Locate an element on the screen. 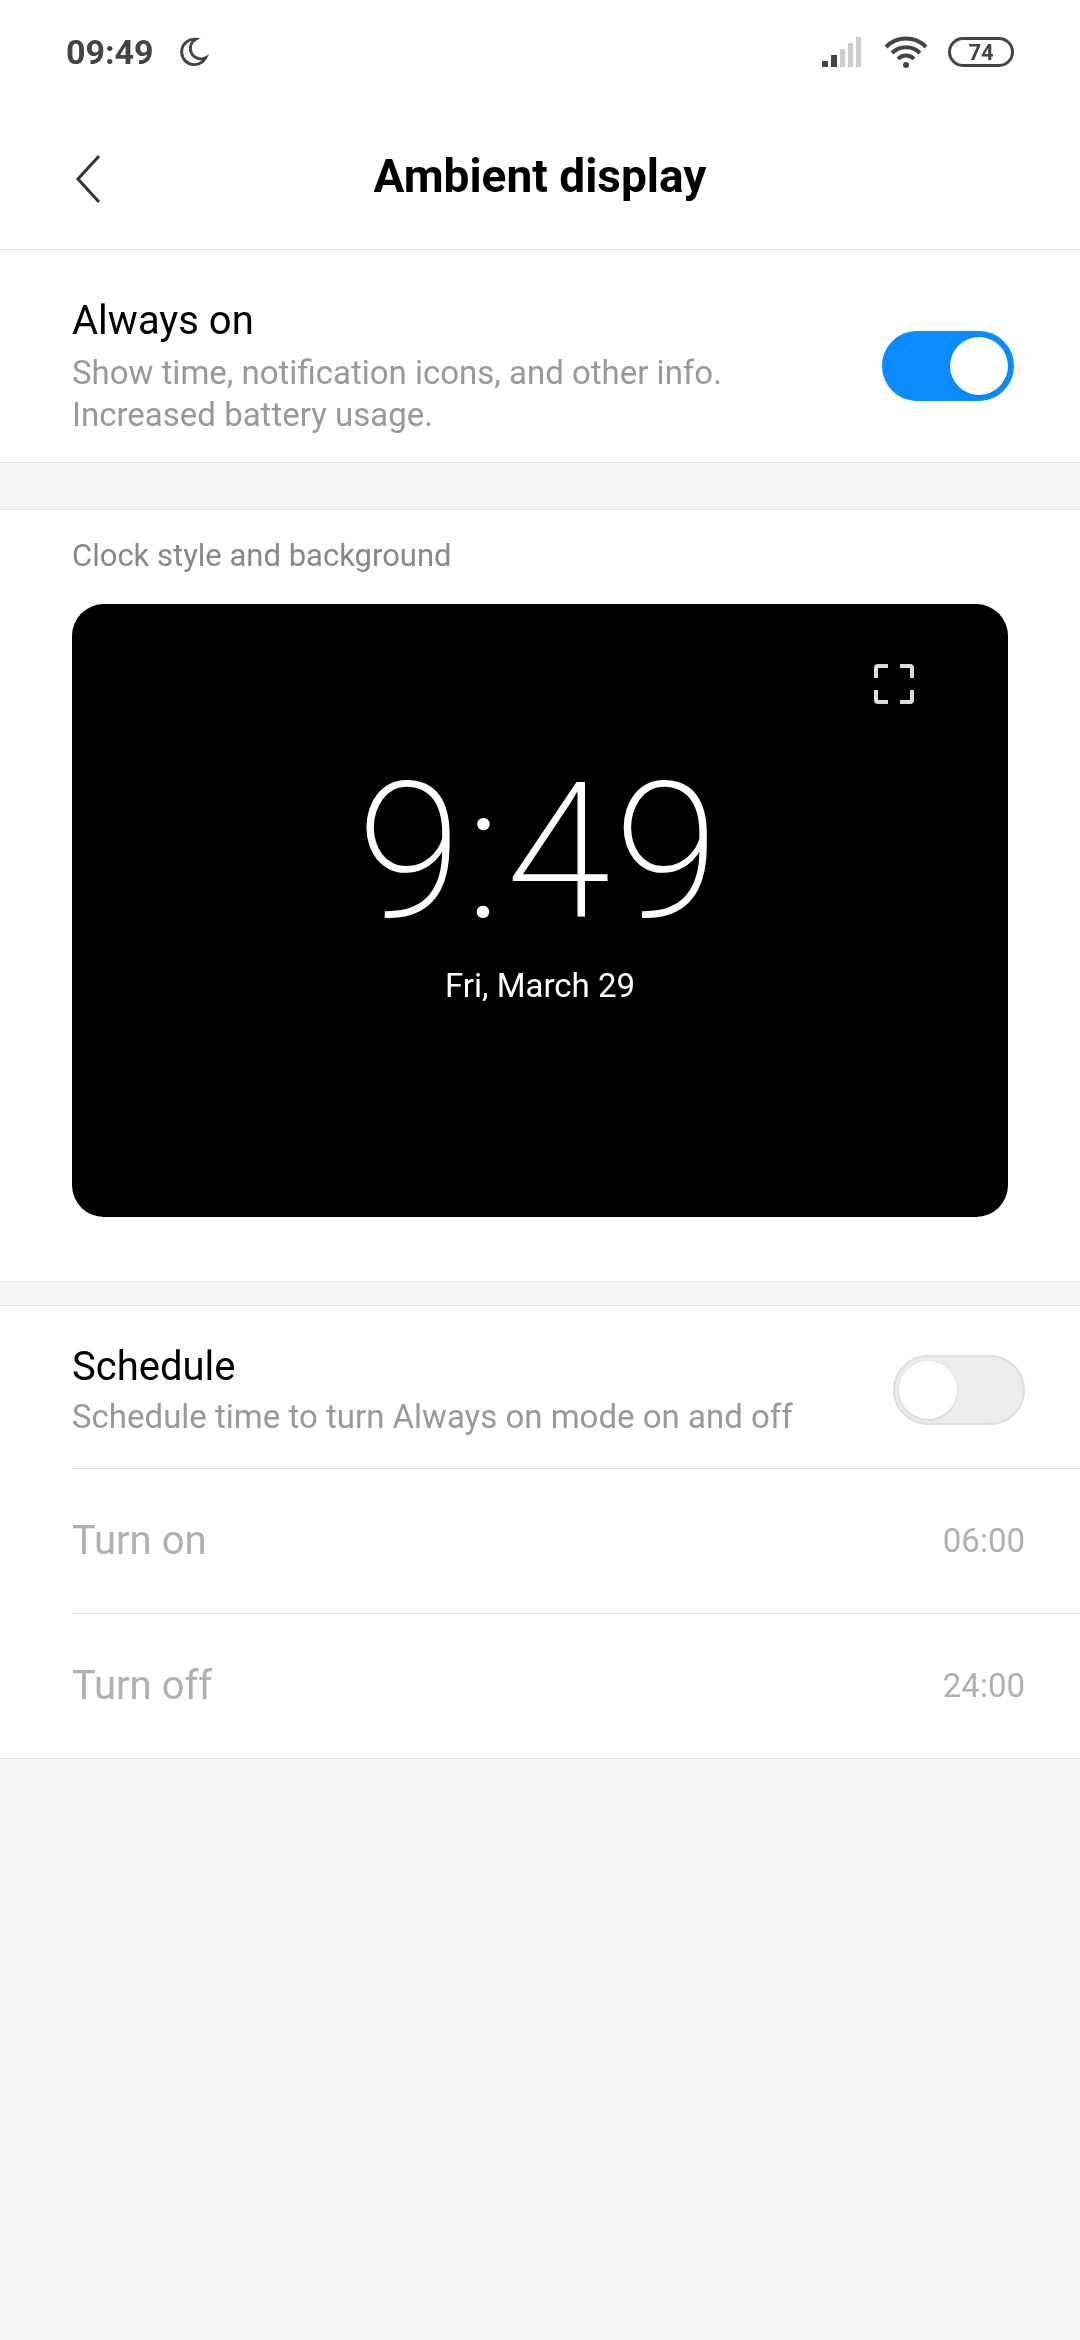 Image resolution: width=1080 pixels, height=2340 pixels. setting-title: Schedule is located at coordinates (154, 1367).